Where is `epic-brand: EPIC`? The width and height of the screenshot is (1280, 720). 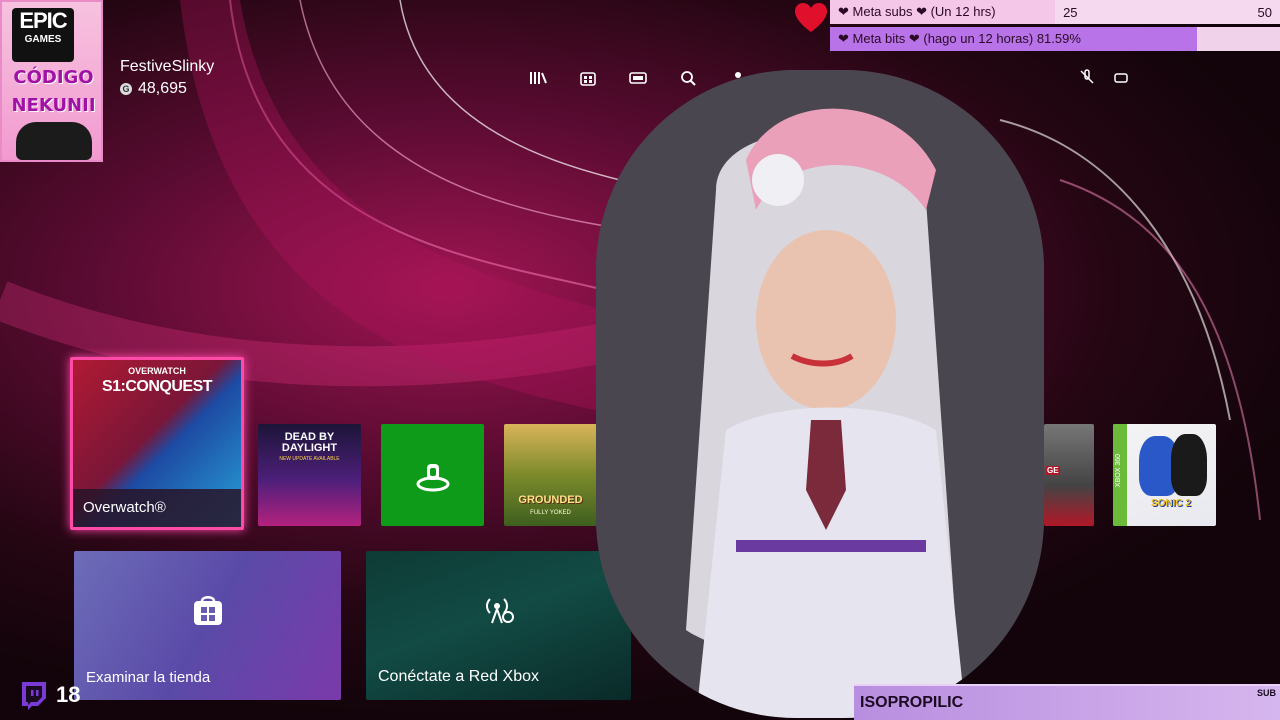
epic-brand: EPIC is located at coordinates (43, 20).